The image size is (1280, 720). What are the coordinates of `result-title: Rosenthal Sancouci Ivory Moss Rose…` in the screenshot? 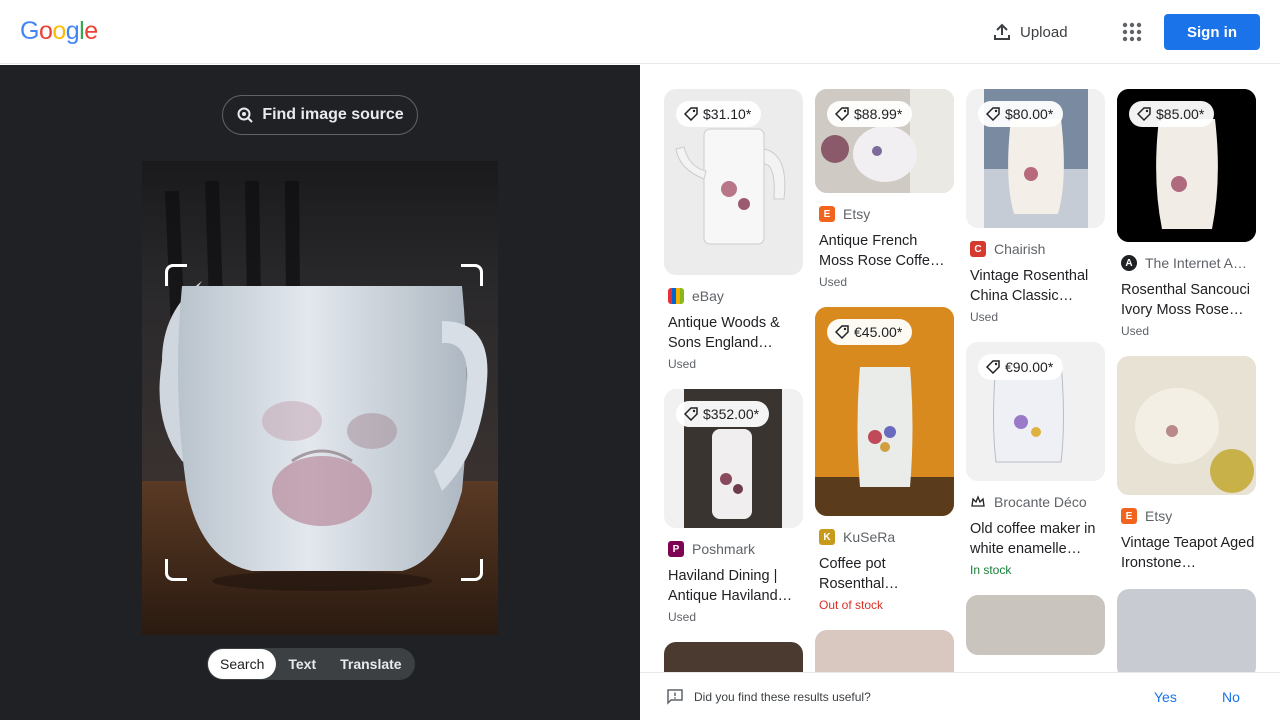 It's located at (1188, 300).